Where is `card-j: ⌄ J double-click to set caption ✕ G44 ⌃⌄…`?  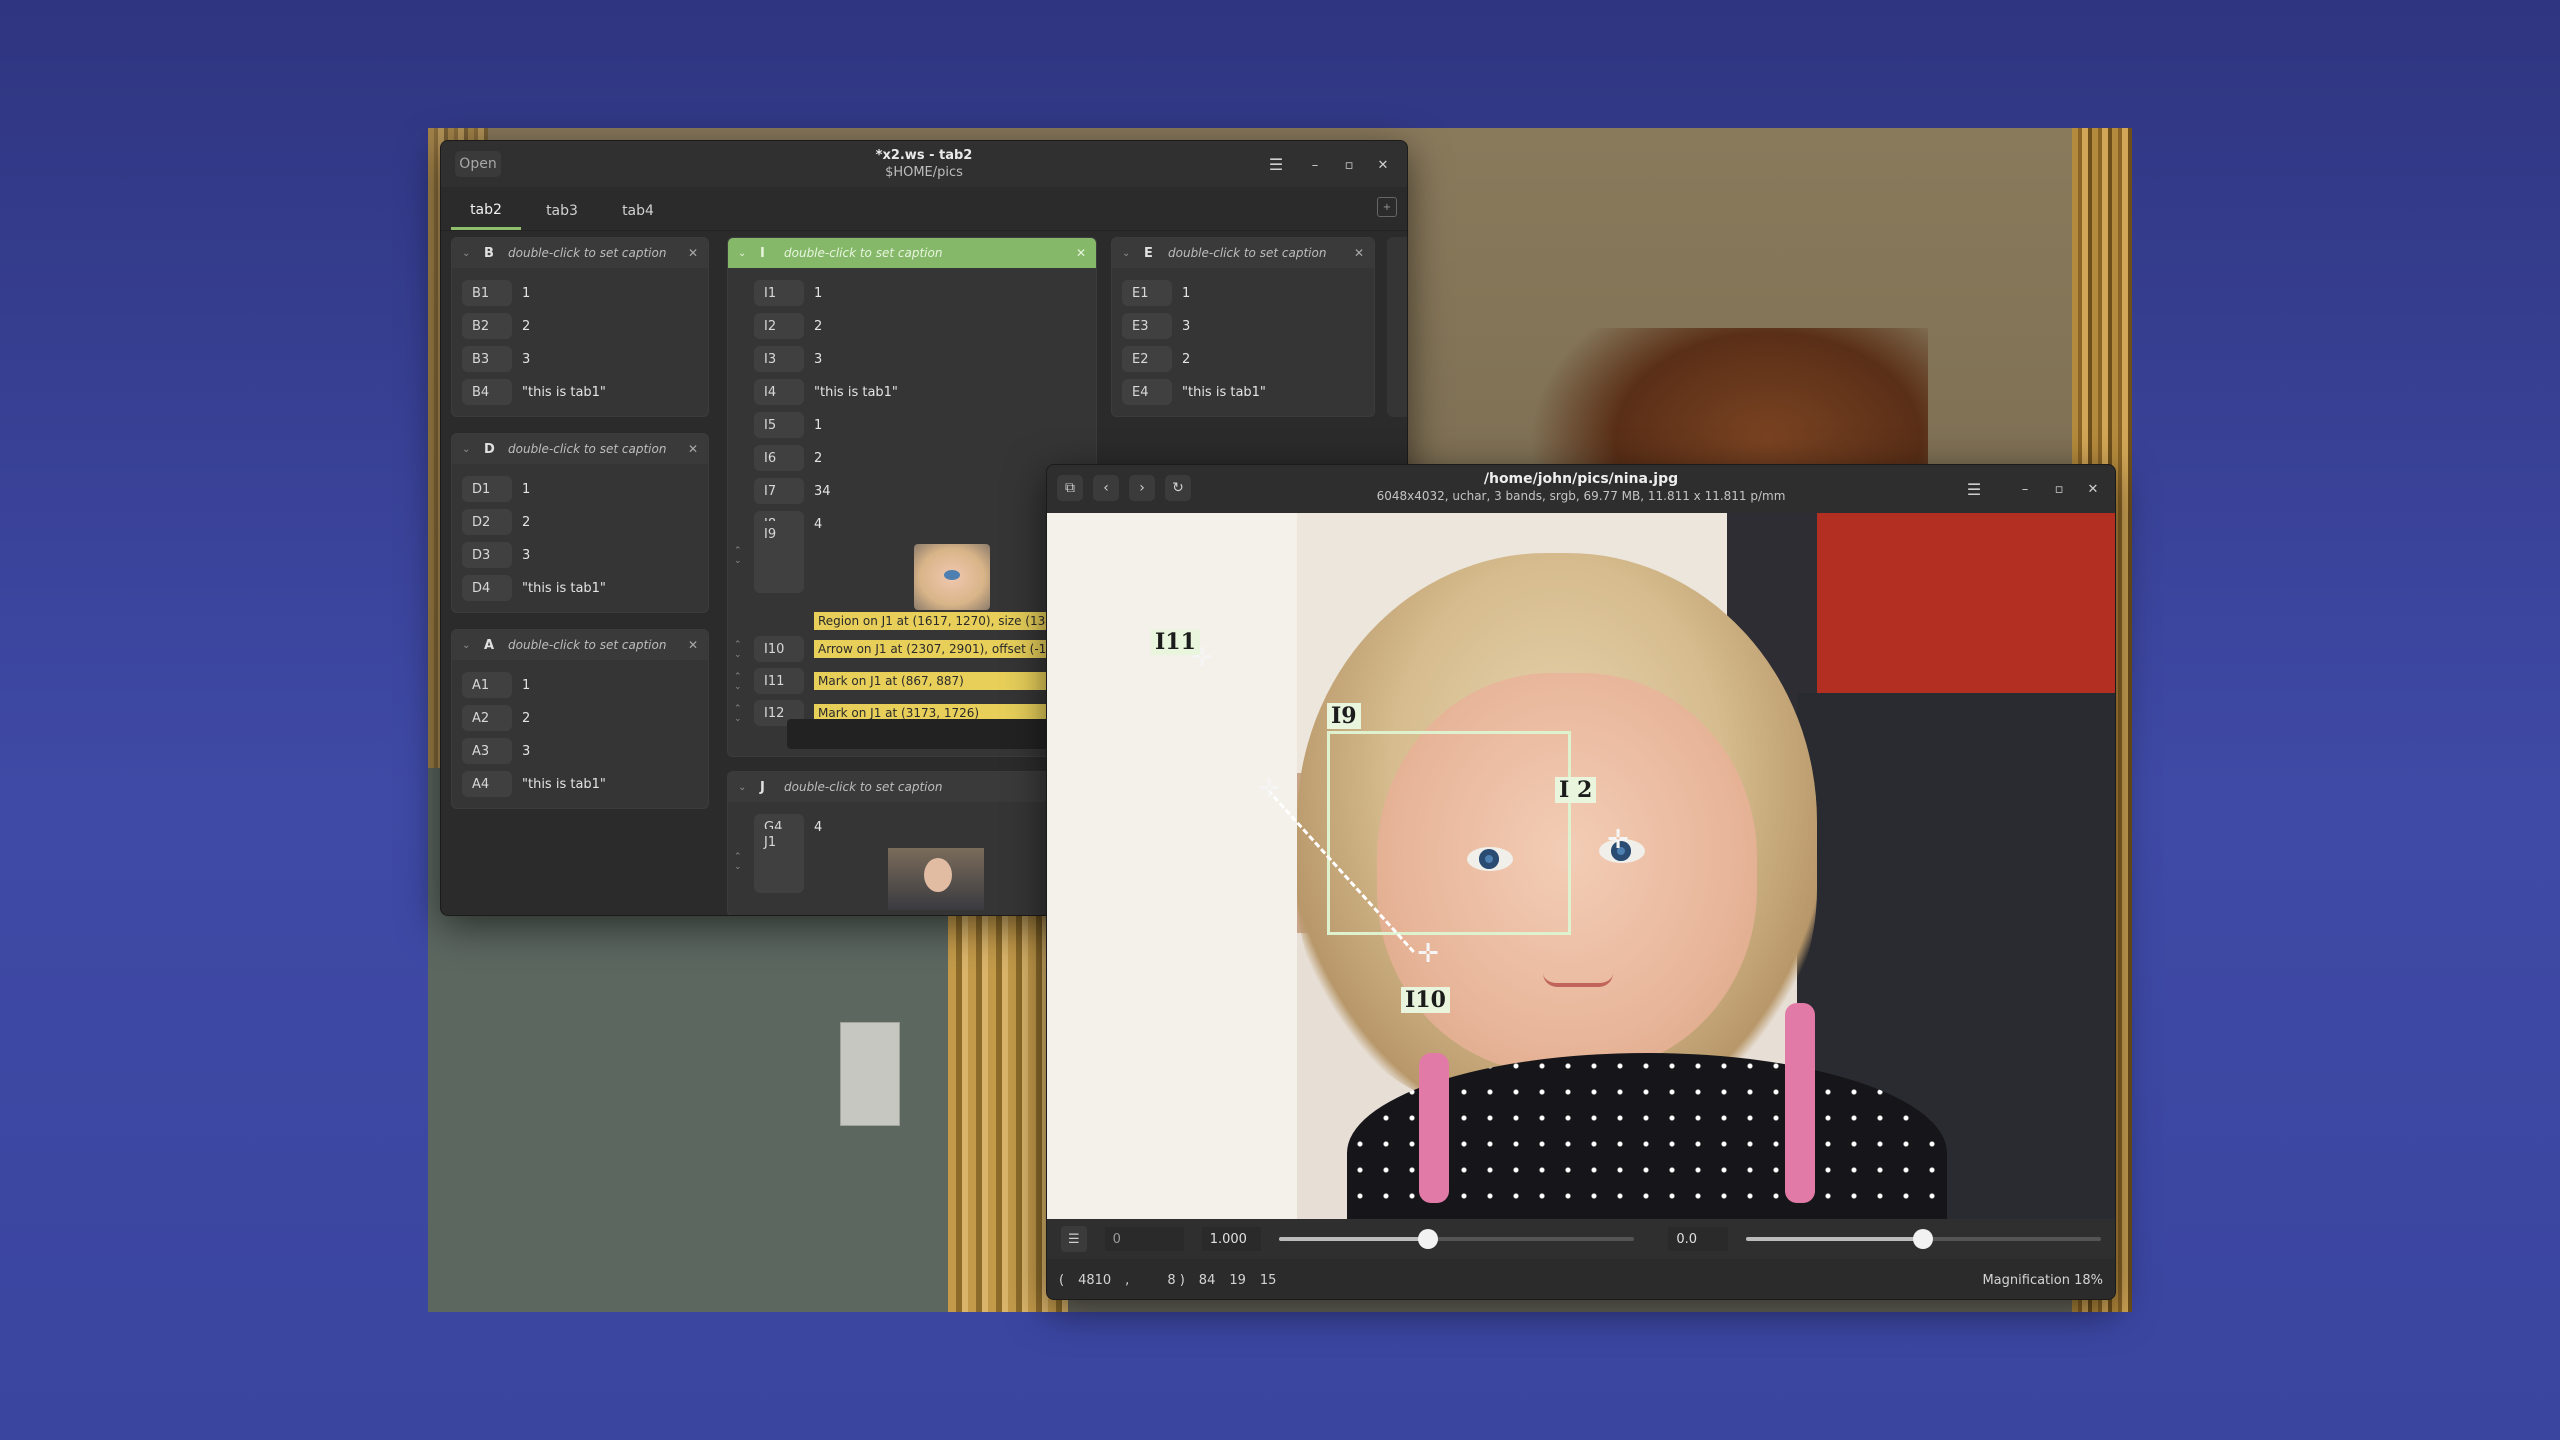
card-j: ⌄ J double-click to set caption ✕ G44 ⌃⌄… is located at coordinates (912, 843).